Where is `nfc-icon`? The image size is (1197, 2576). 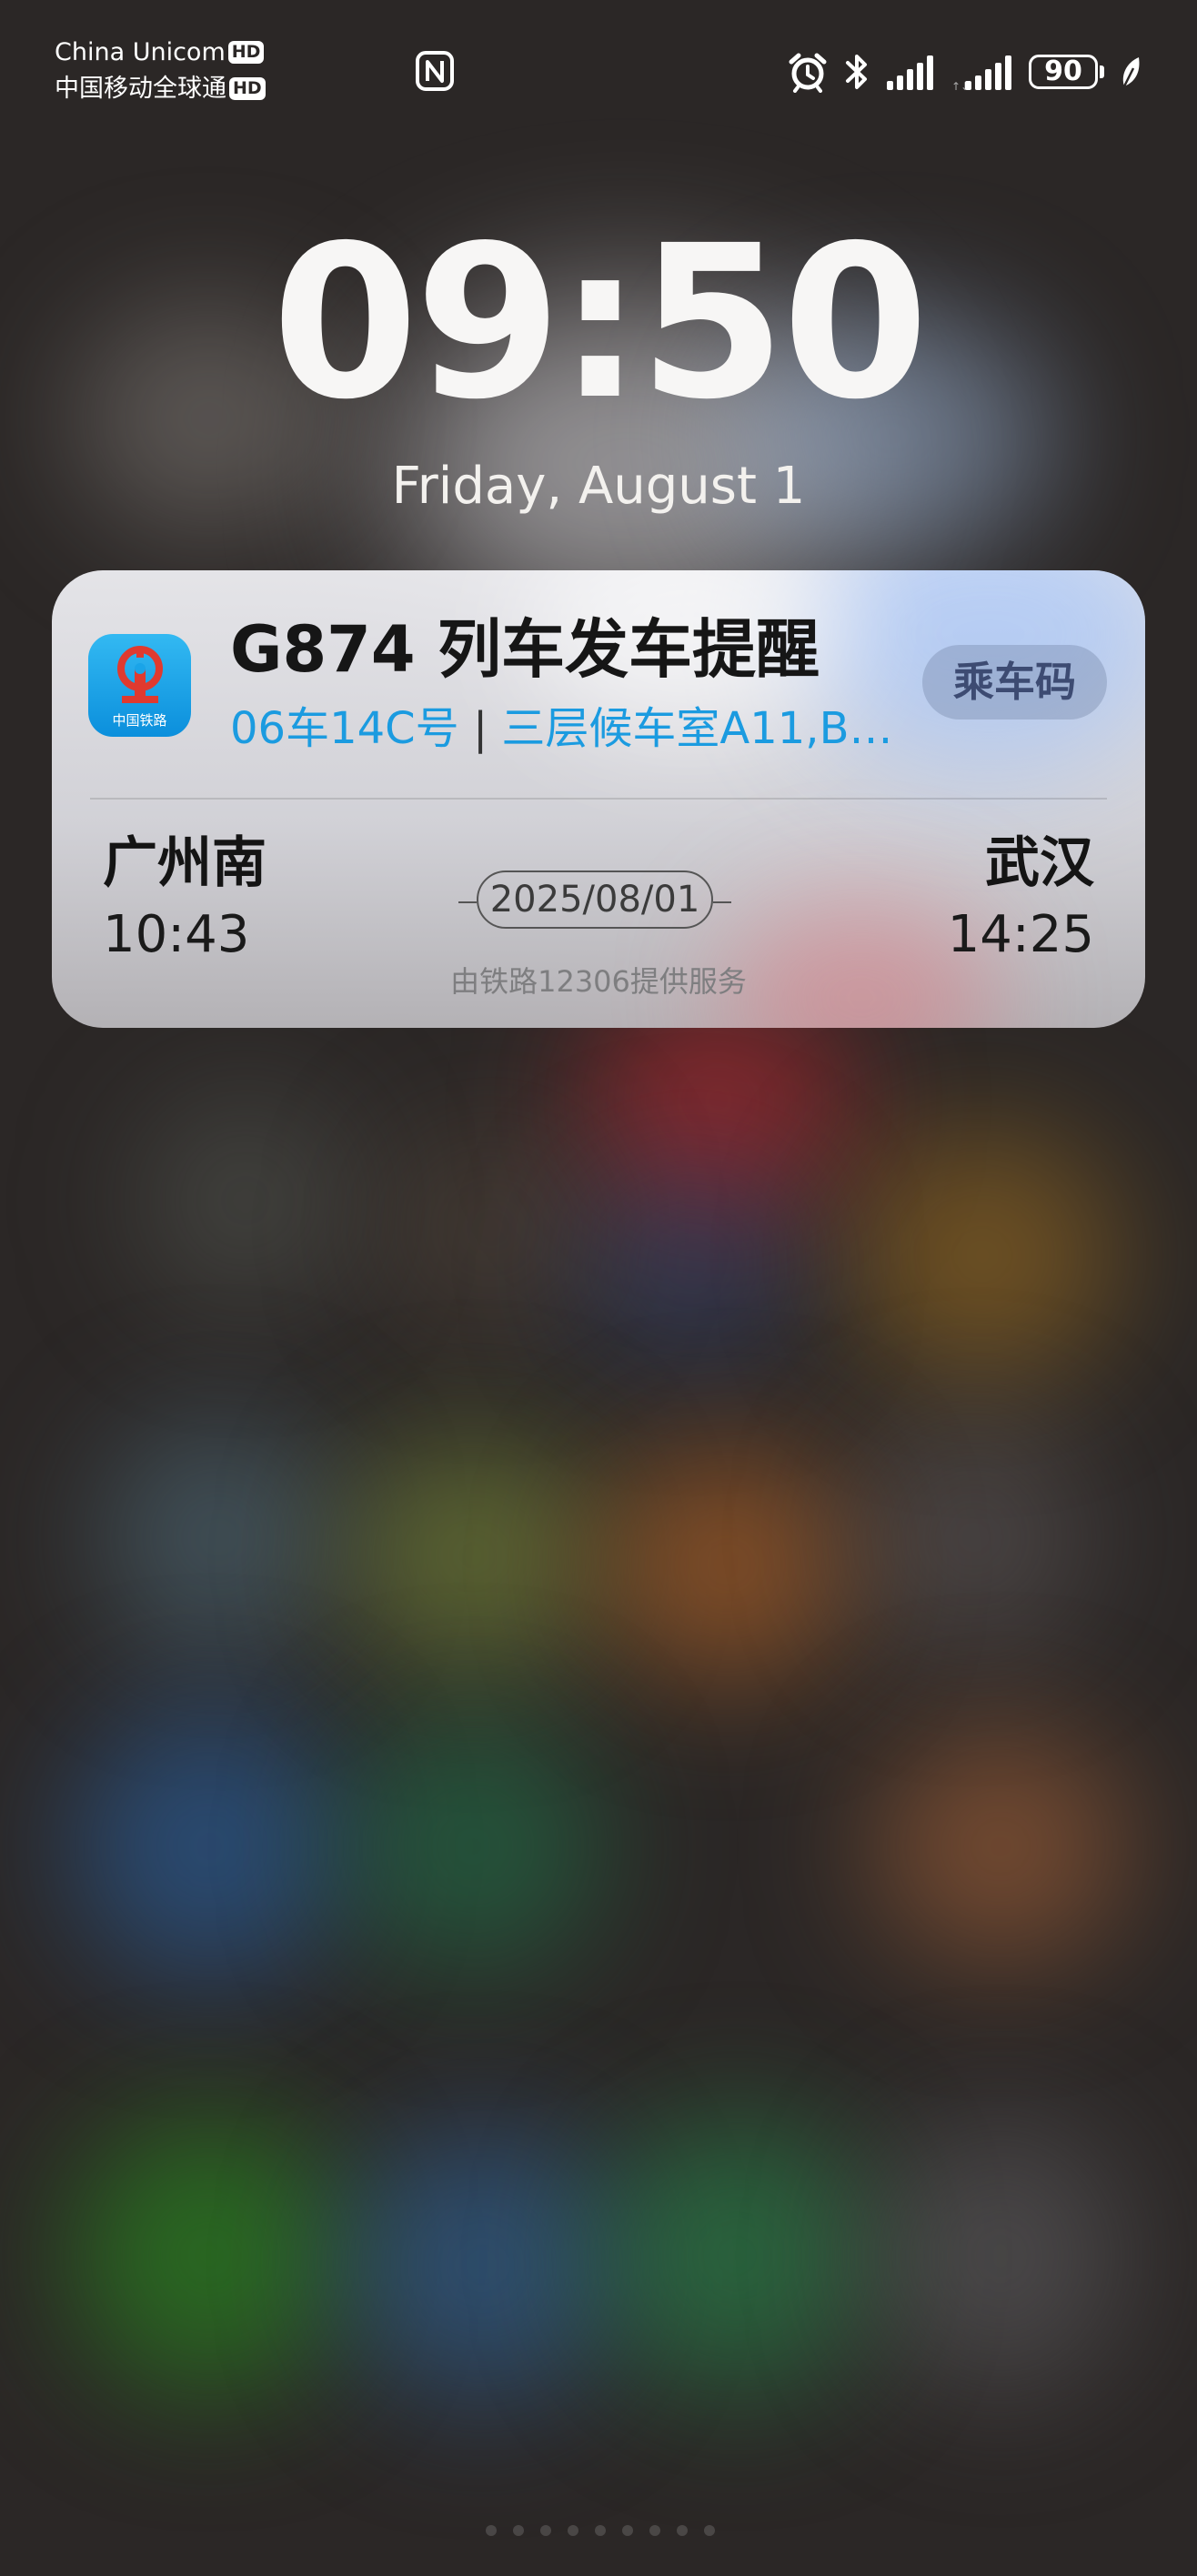
nfc-icon is located at coordinates (435, 71).